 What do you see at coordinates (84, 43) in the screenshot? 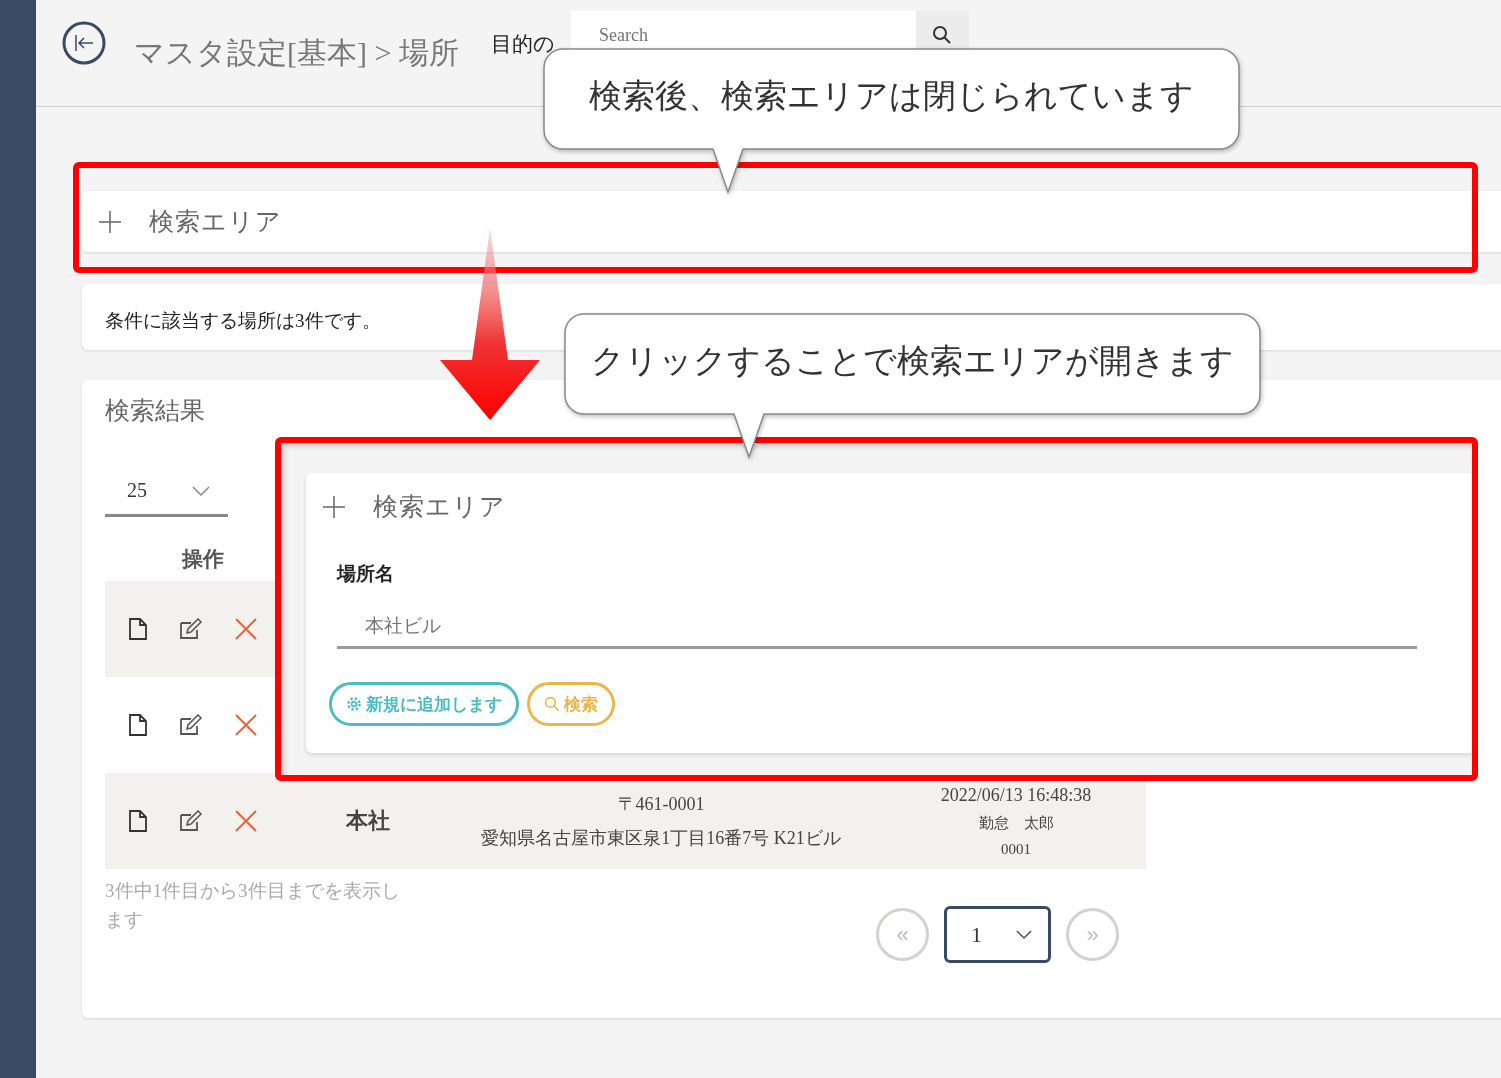
I see `collapse-icon` at bounding box center [84, 43].